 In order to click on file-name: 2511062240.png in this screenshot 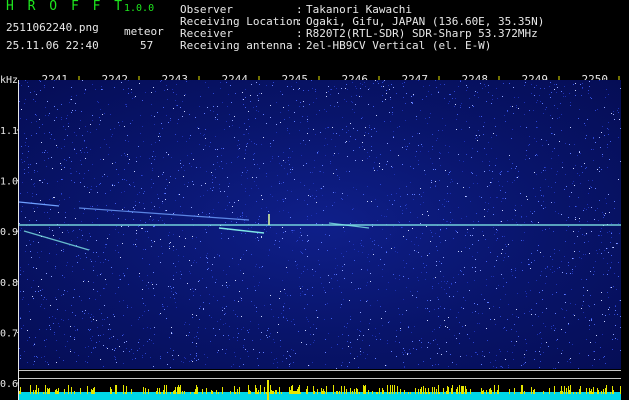, I will do `click(52, 27)`.